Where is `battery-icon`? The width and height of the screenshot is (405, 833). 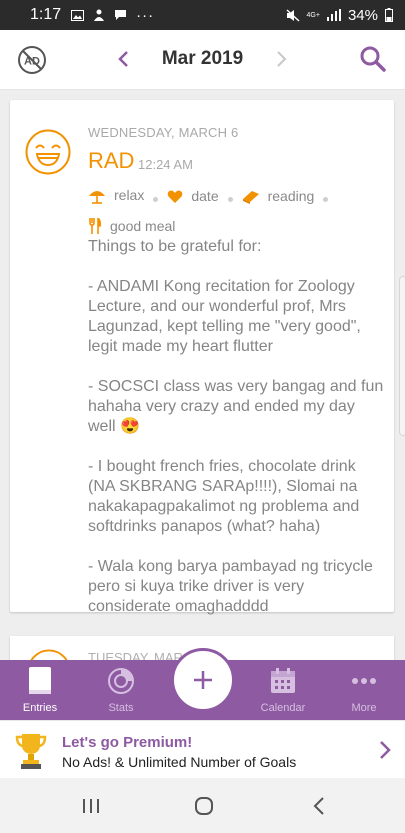
battery-icon is located at coordinates (389, 15).